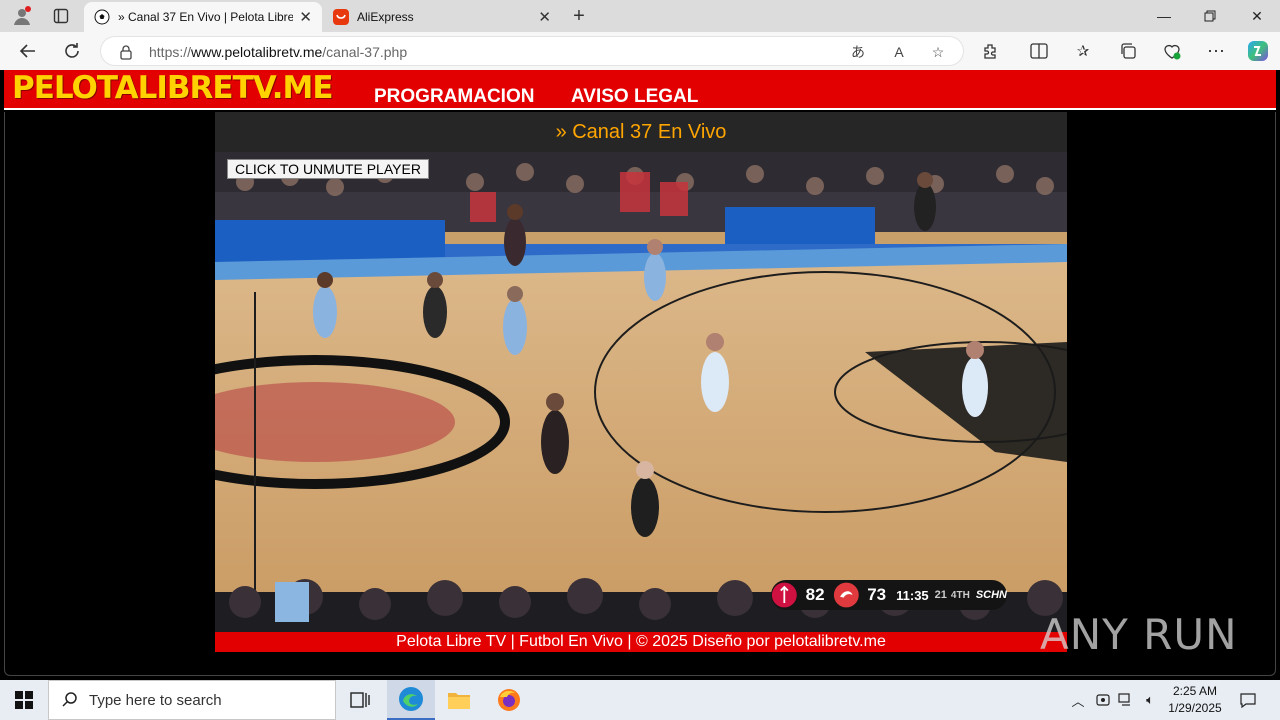  What do you see at coordinates (846, 595) in the screenshot?
I see `hawks-logo-icon` at bounding box center [846, 595].